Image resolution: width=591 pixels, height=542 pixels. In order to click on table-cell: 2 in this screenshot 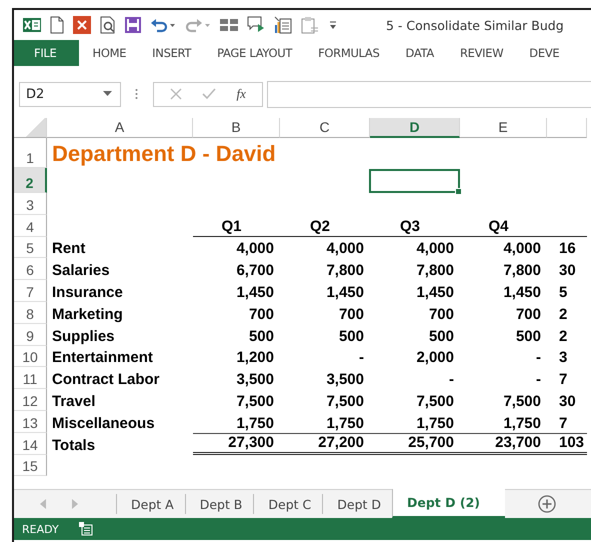, I will do `click(563, 314)`.